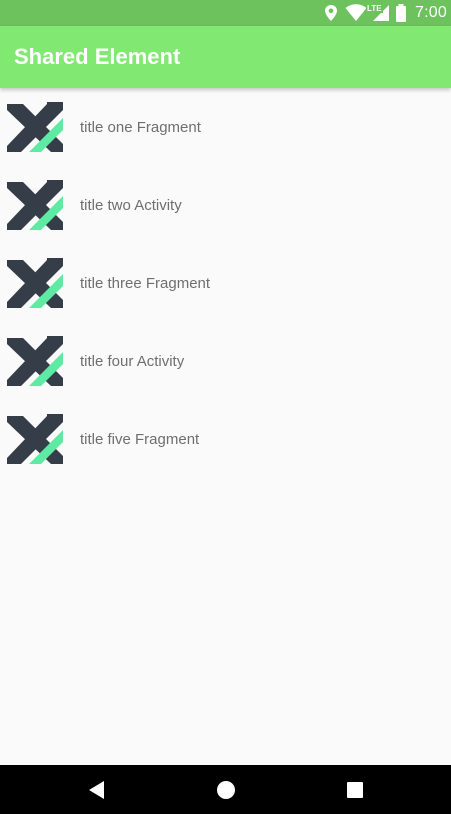 The image size is (451, 814). I want to click on item-title: title four Activity, so click(132, 361).